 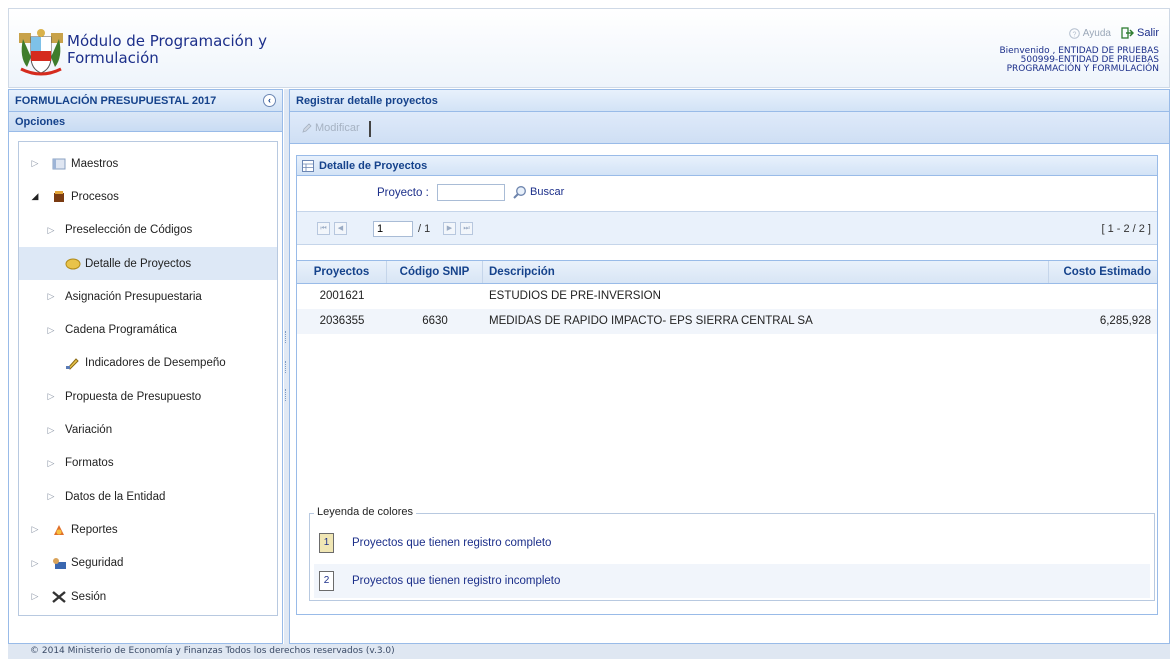 What do you see at coordinates (167, 41) in the screenshot?
I see `app-title-line1: Módulo de Programación y` at bounding box center [167, 41].